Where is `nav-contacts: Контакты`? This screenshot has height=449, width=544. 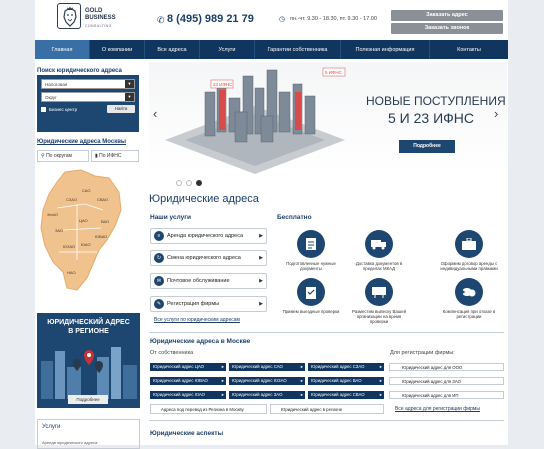 nav-contacts: Контакты is located at coordinates (469, 49).